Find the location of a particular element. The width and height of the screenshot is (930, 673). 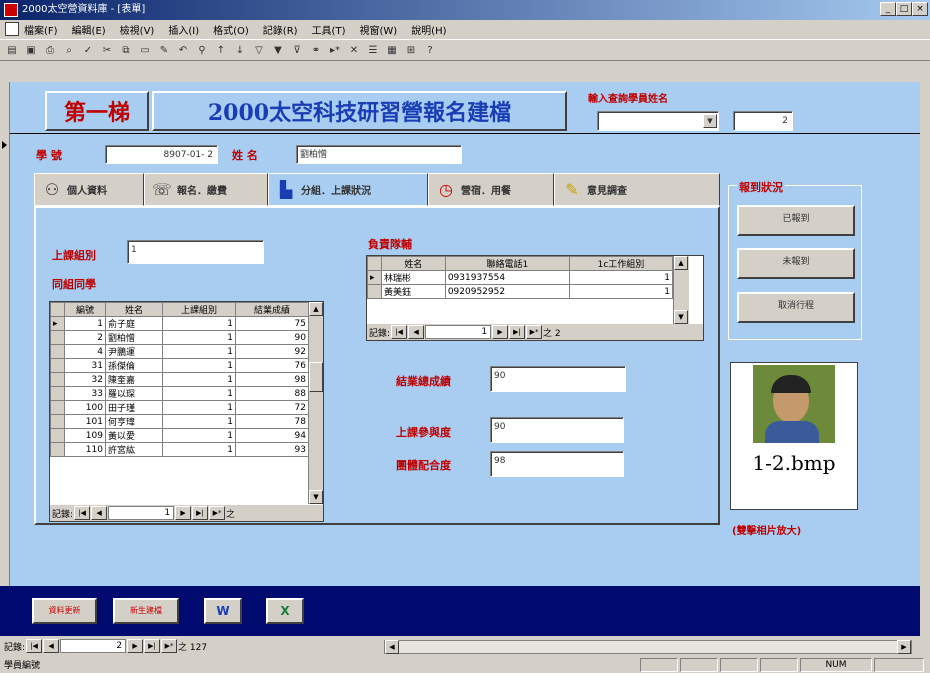

menu-window: 視窗(W) is located at coordinates (378, 29).